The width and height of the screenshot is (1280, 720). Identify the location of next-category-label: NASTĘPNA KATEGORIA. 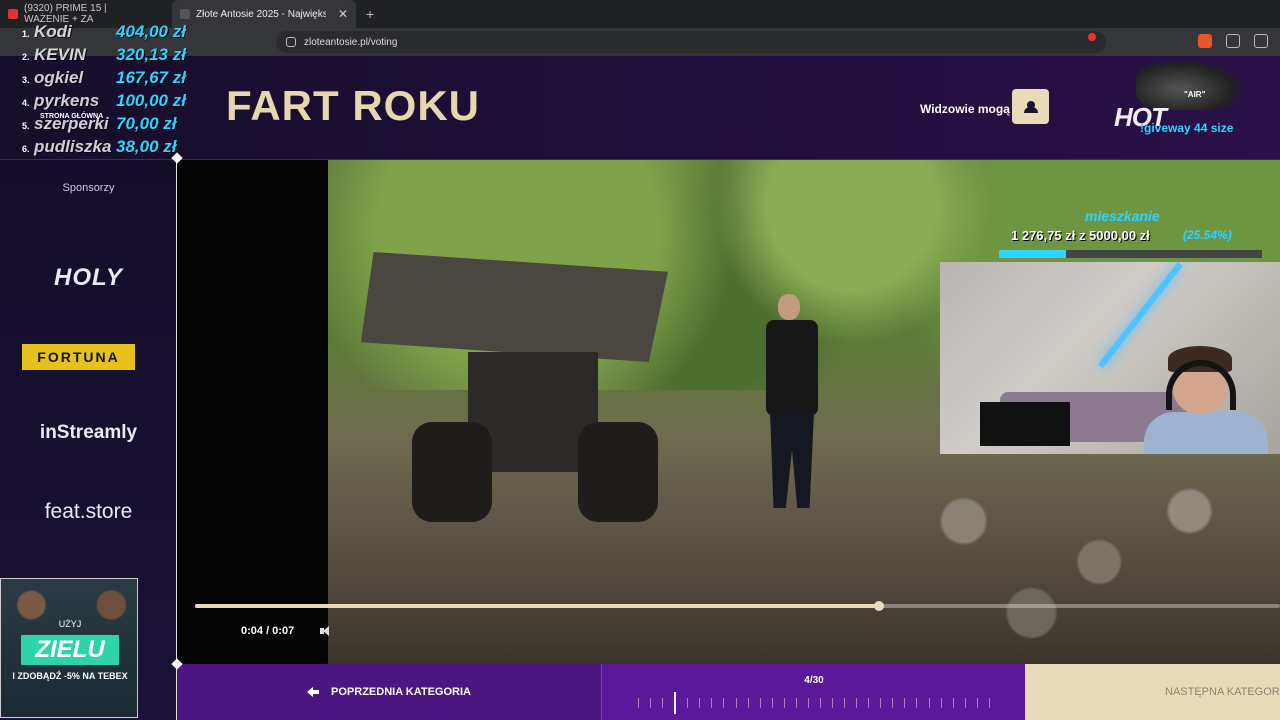
(1222, 692).